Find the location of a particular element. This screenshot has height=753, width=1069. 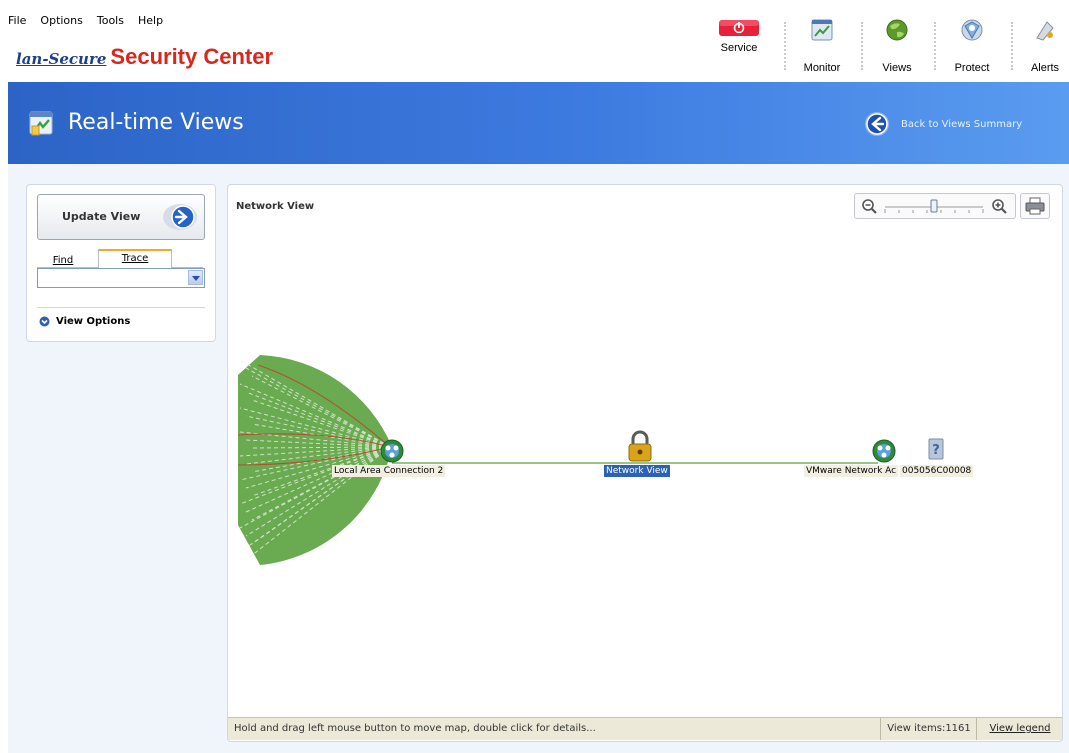

app-logo: lan-Secure Security Center is located at coordinates (144, 57).